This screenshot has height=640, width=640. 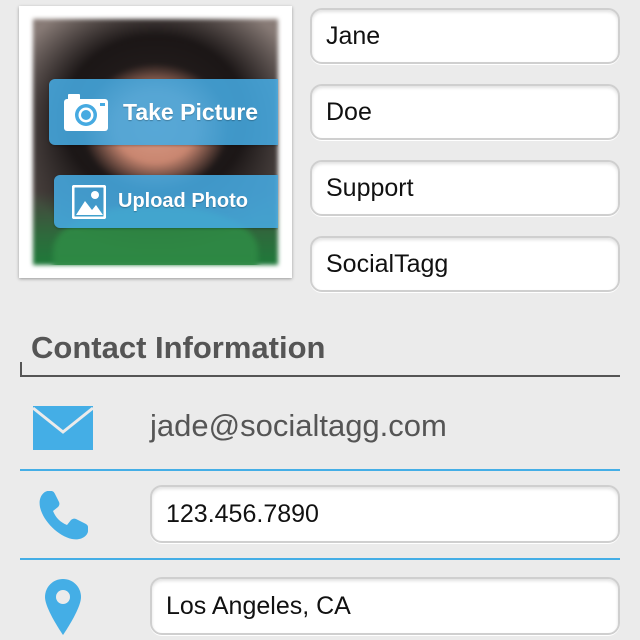 What do you see at coordinates (320, 376) in the screenshot?
I see `section-rule` at bounding box center [320, 376].